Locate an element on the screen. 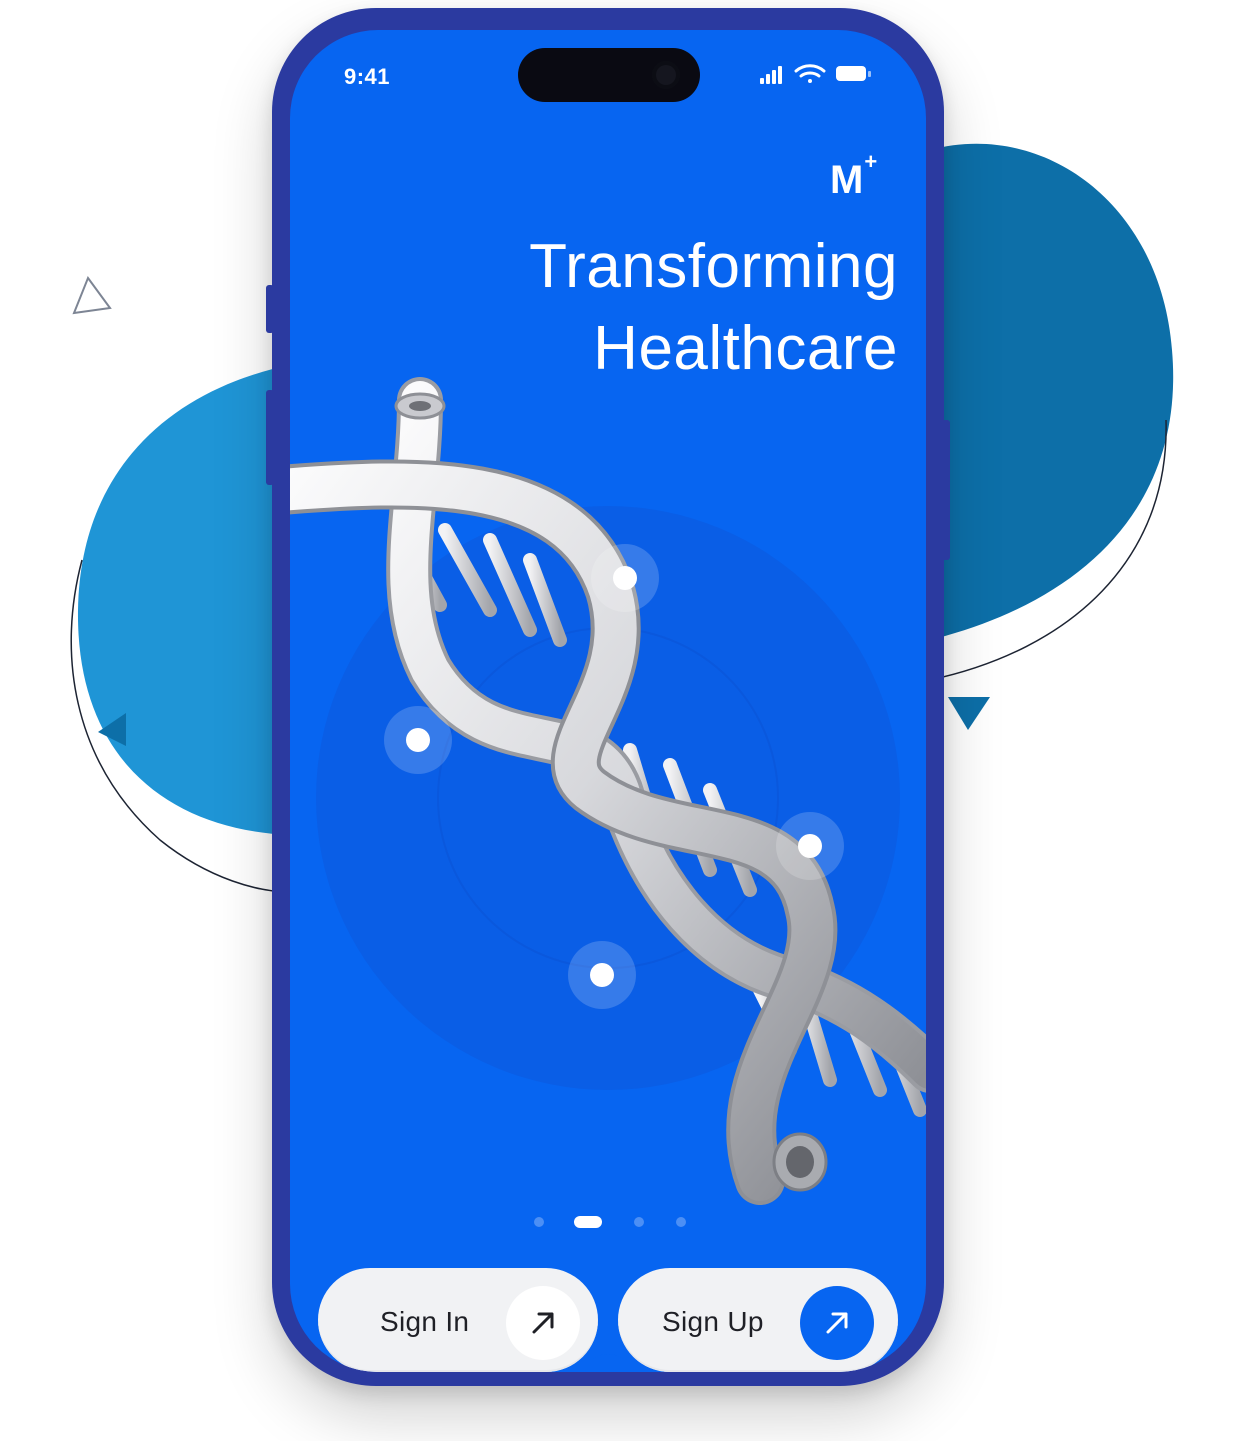  sign-up-arrow-button is located at coordinates (837, 1323).